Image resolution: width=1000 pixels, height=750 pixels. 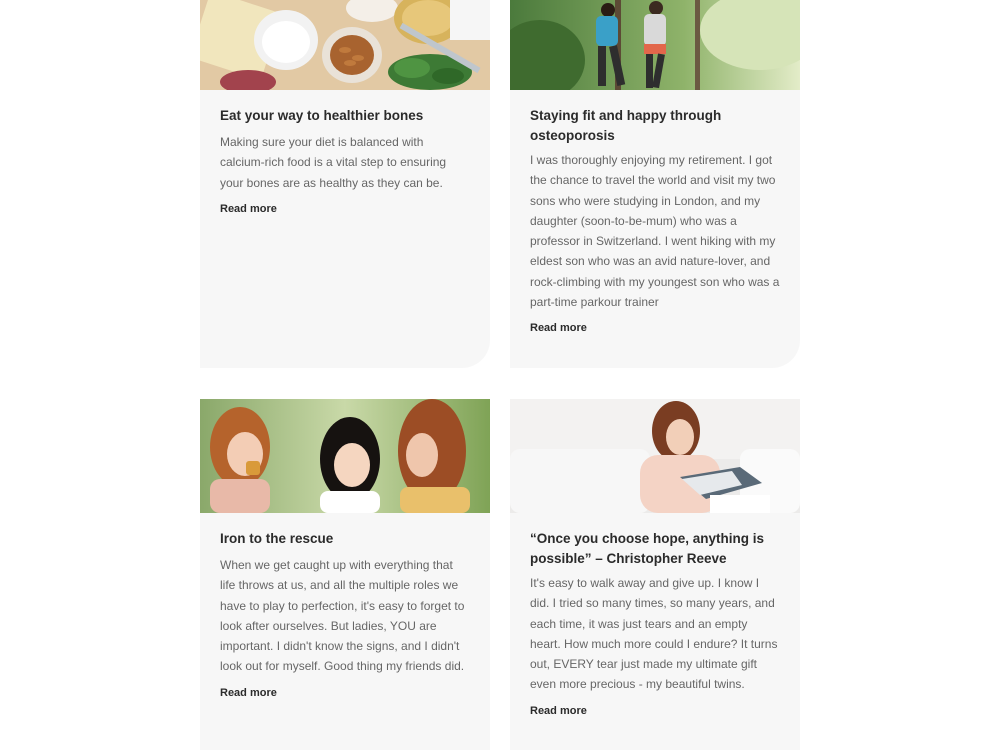 What do you see at coordinates (345, 45) in the screenshot?
I see `food-ingredients-image` at bounding box center [345, 45].